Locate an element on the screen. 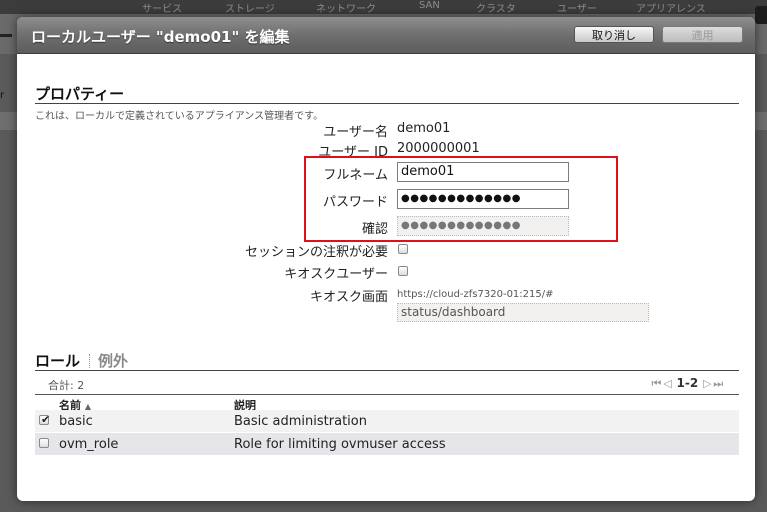  kiosk-screen-input: status/dashboard is located at coordinates (523, 312).